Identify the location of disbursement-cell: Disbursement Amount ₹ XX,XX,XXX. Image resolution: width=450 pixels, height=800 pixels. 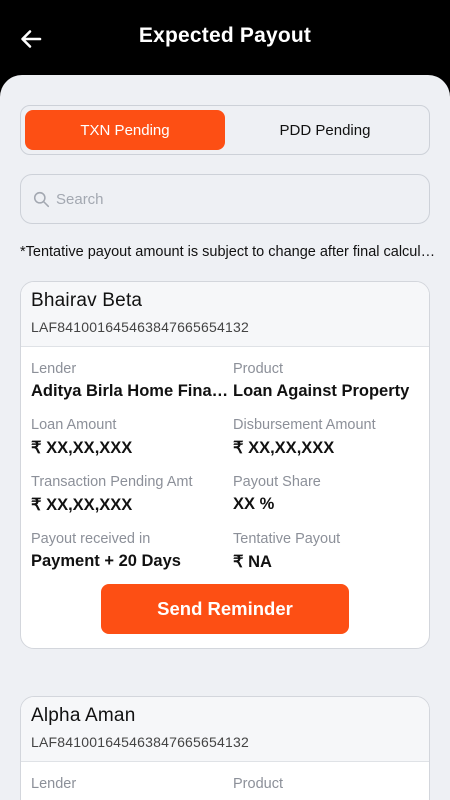
(327, 437).